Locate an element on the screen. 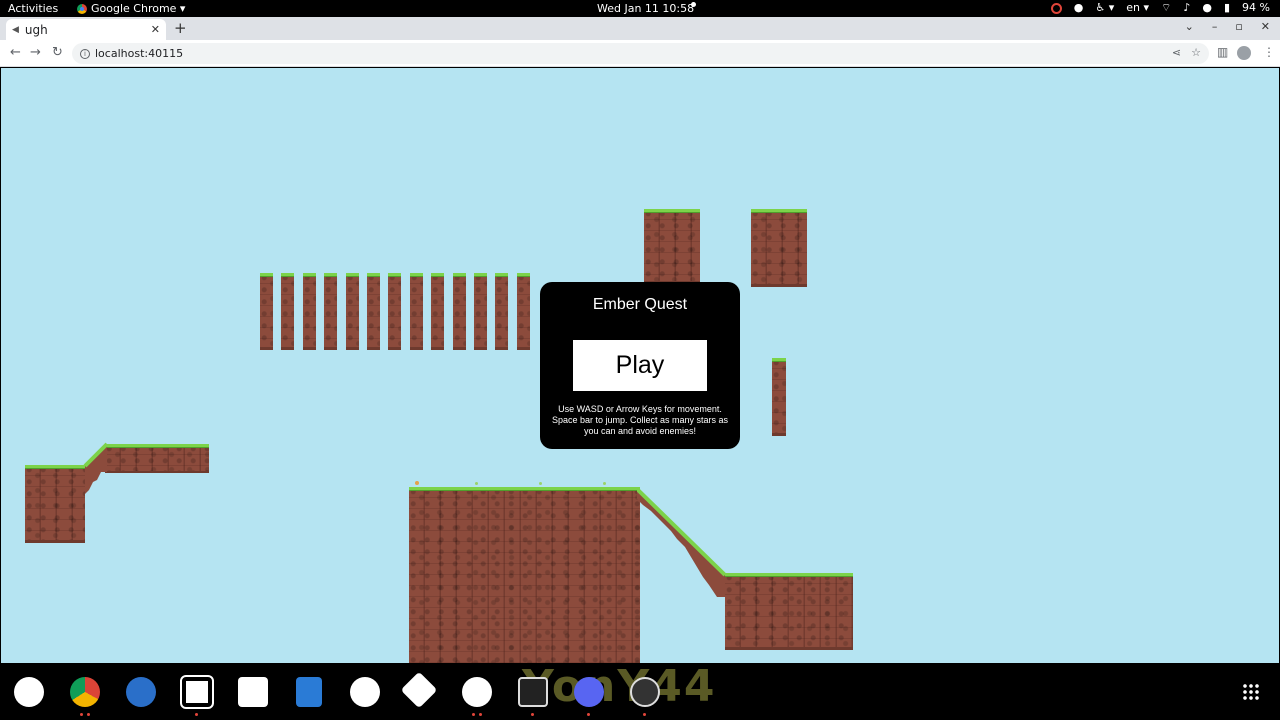 The image size is (1280, 720). help-icon is located at coordinates (365, 692).